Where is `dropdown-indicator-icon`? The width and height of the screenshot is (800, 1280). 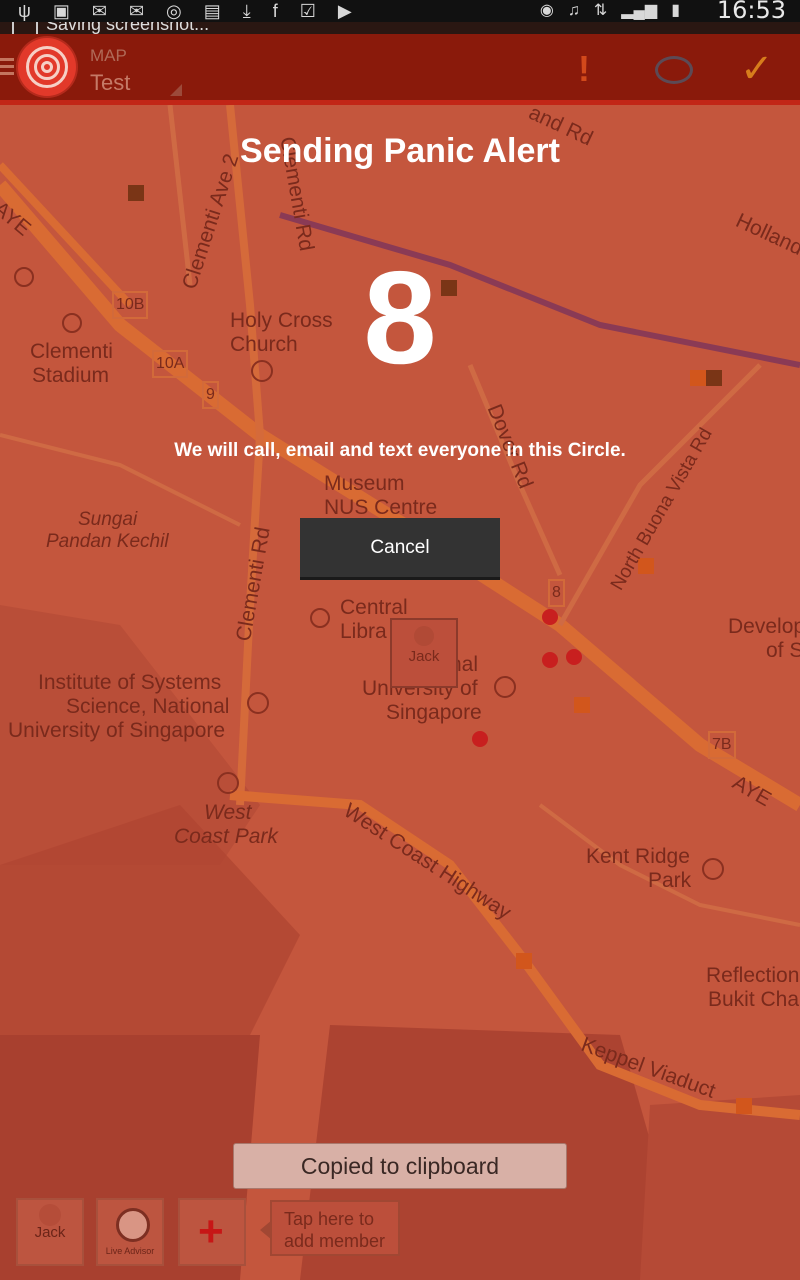
dropdown-indicator-icon is located at coordinates (176, 90).